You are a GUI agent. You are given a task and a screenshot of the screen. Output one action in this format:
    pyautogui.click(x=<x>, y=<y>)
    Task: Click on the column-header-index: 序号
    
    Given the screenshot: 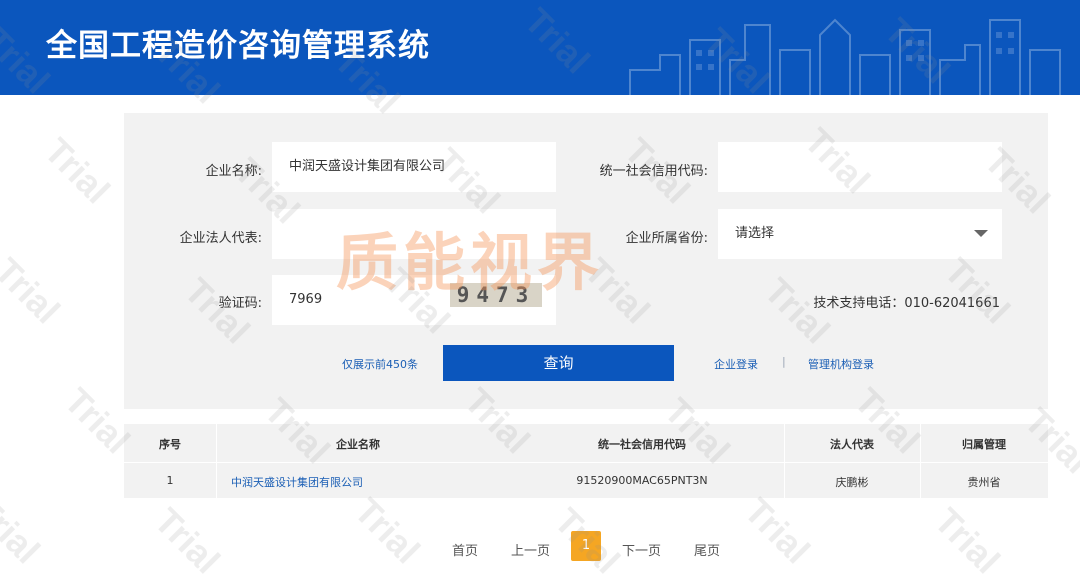 What is the action you would take?
    pyautogui.click(x=170, y=444)
    